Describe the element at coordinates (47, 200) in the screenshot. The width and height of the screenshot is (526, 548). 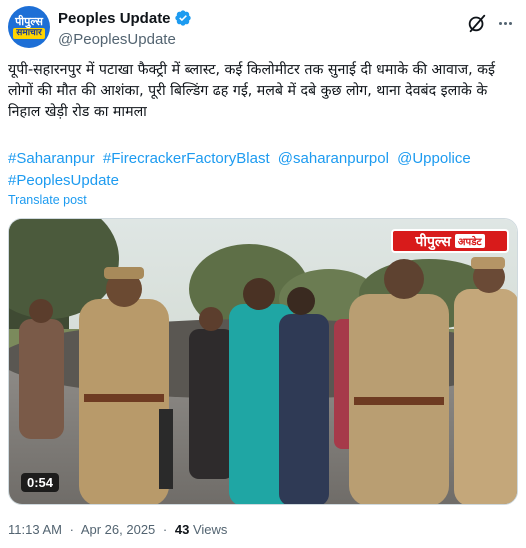
I see `translate-post-link: Translate post` at that location.